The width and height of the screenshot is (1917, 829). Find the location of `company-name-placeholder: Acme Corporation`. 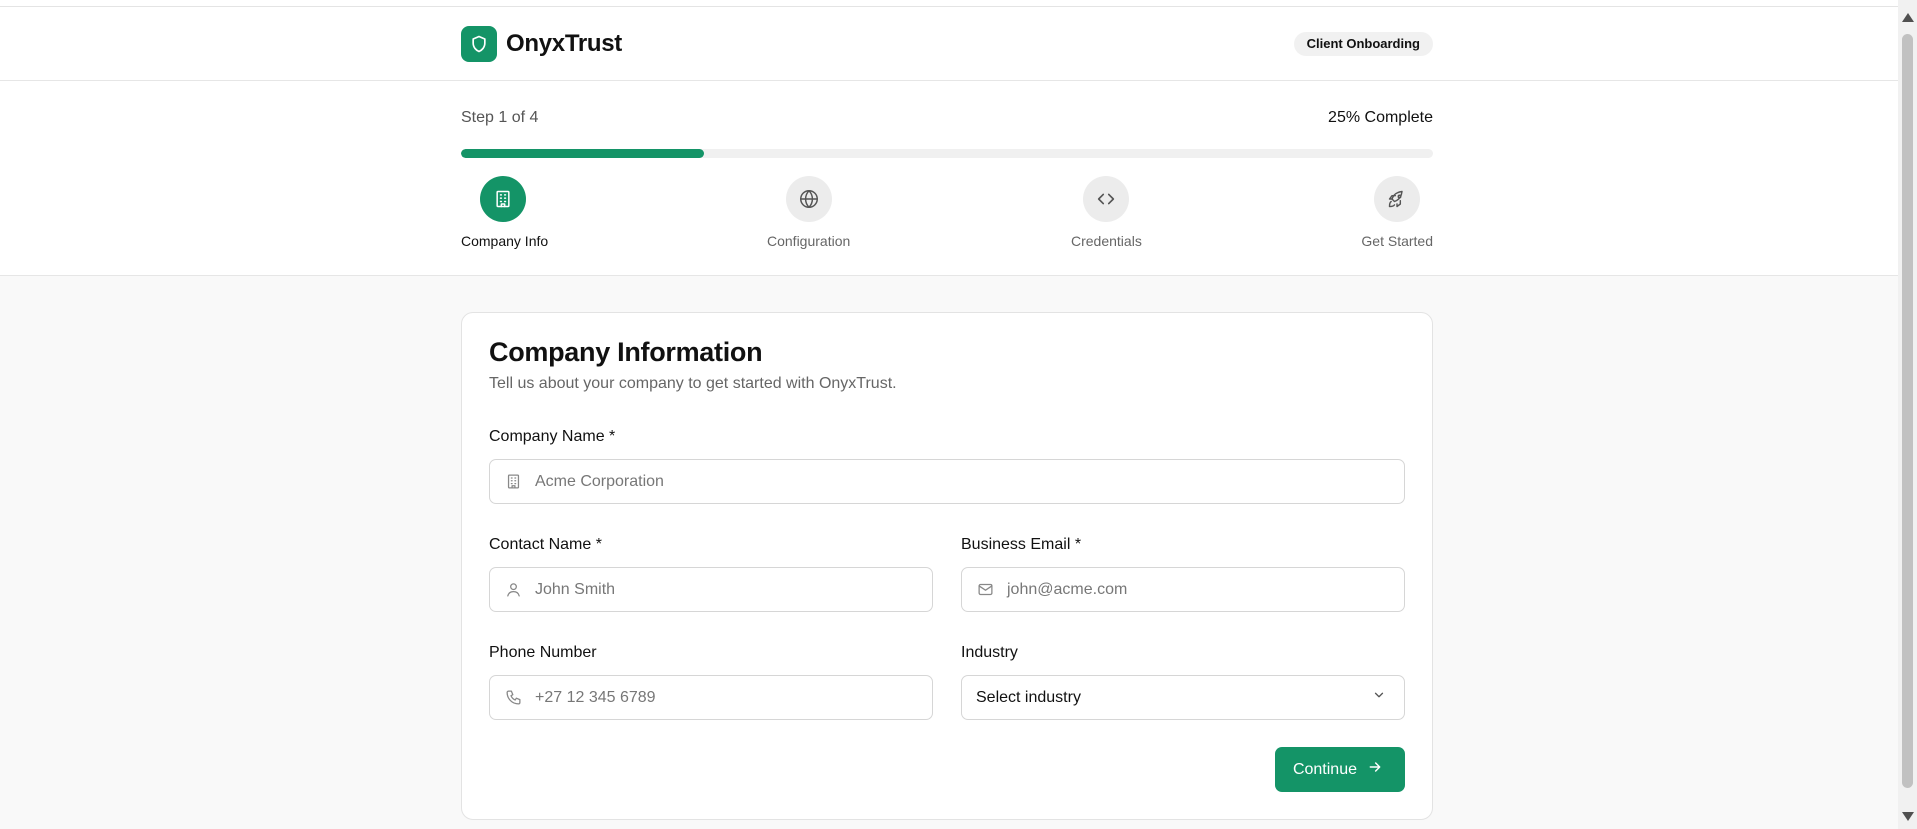

company-name-placeholder: Acme Corporation is located at coordinates (599, 481).